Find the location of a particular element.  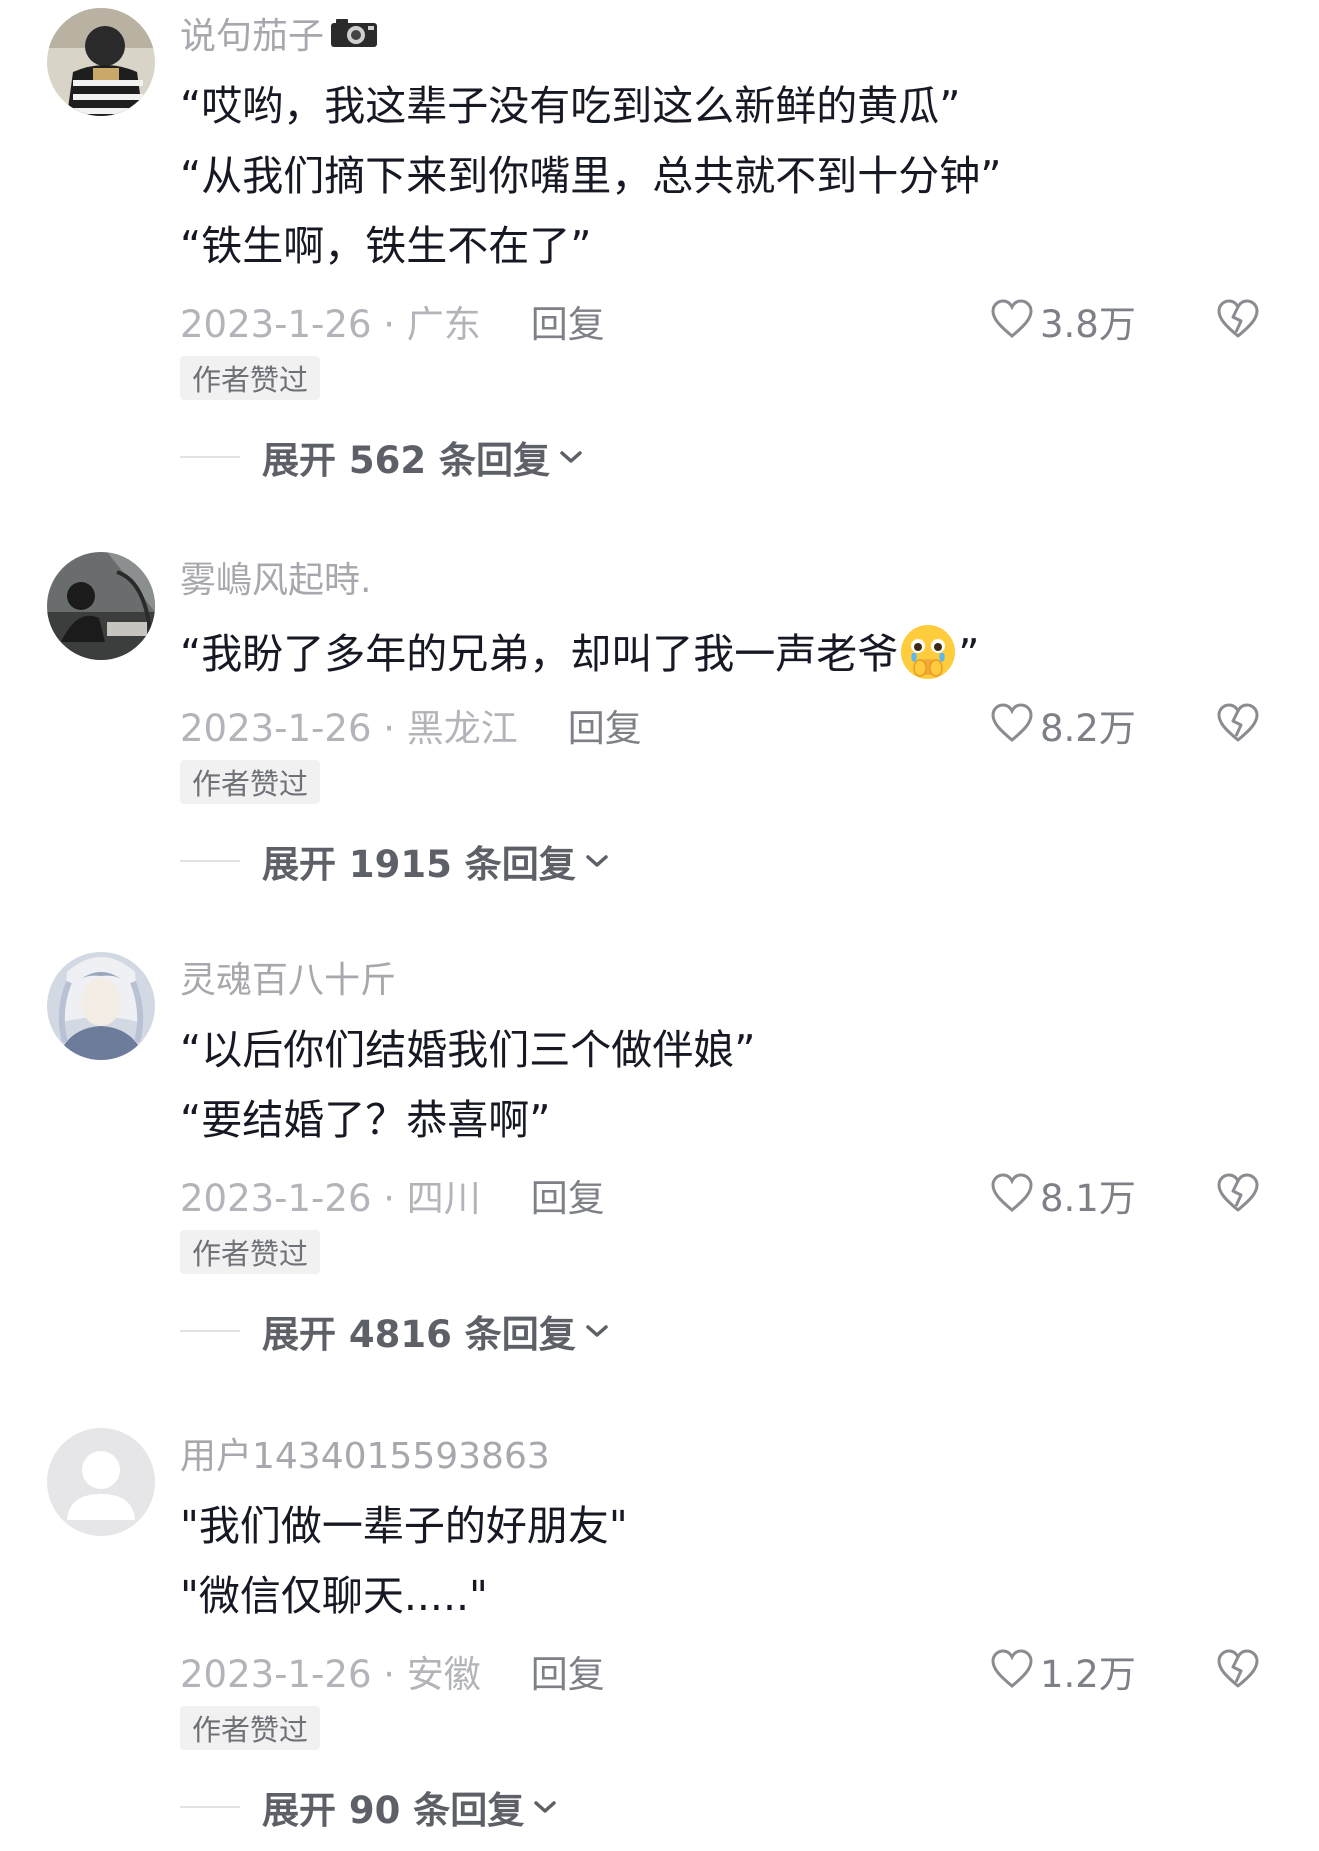

like-button: 8.2万 is located at coordinates (1063, 725).